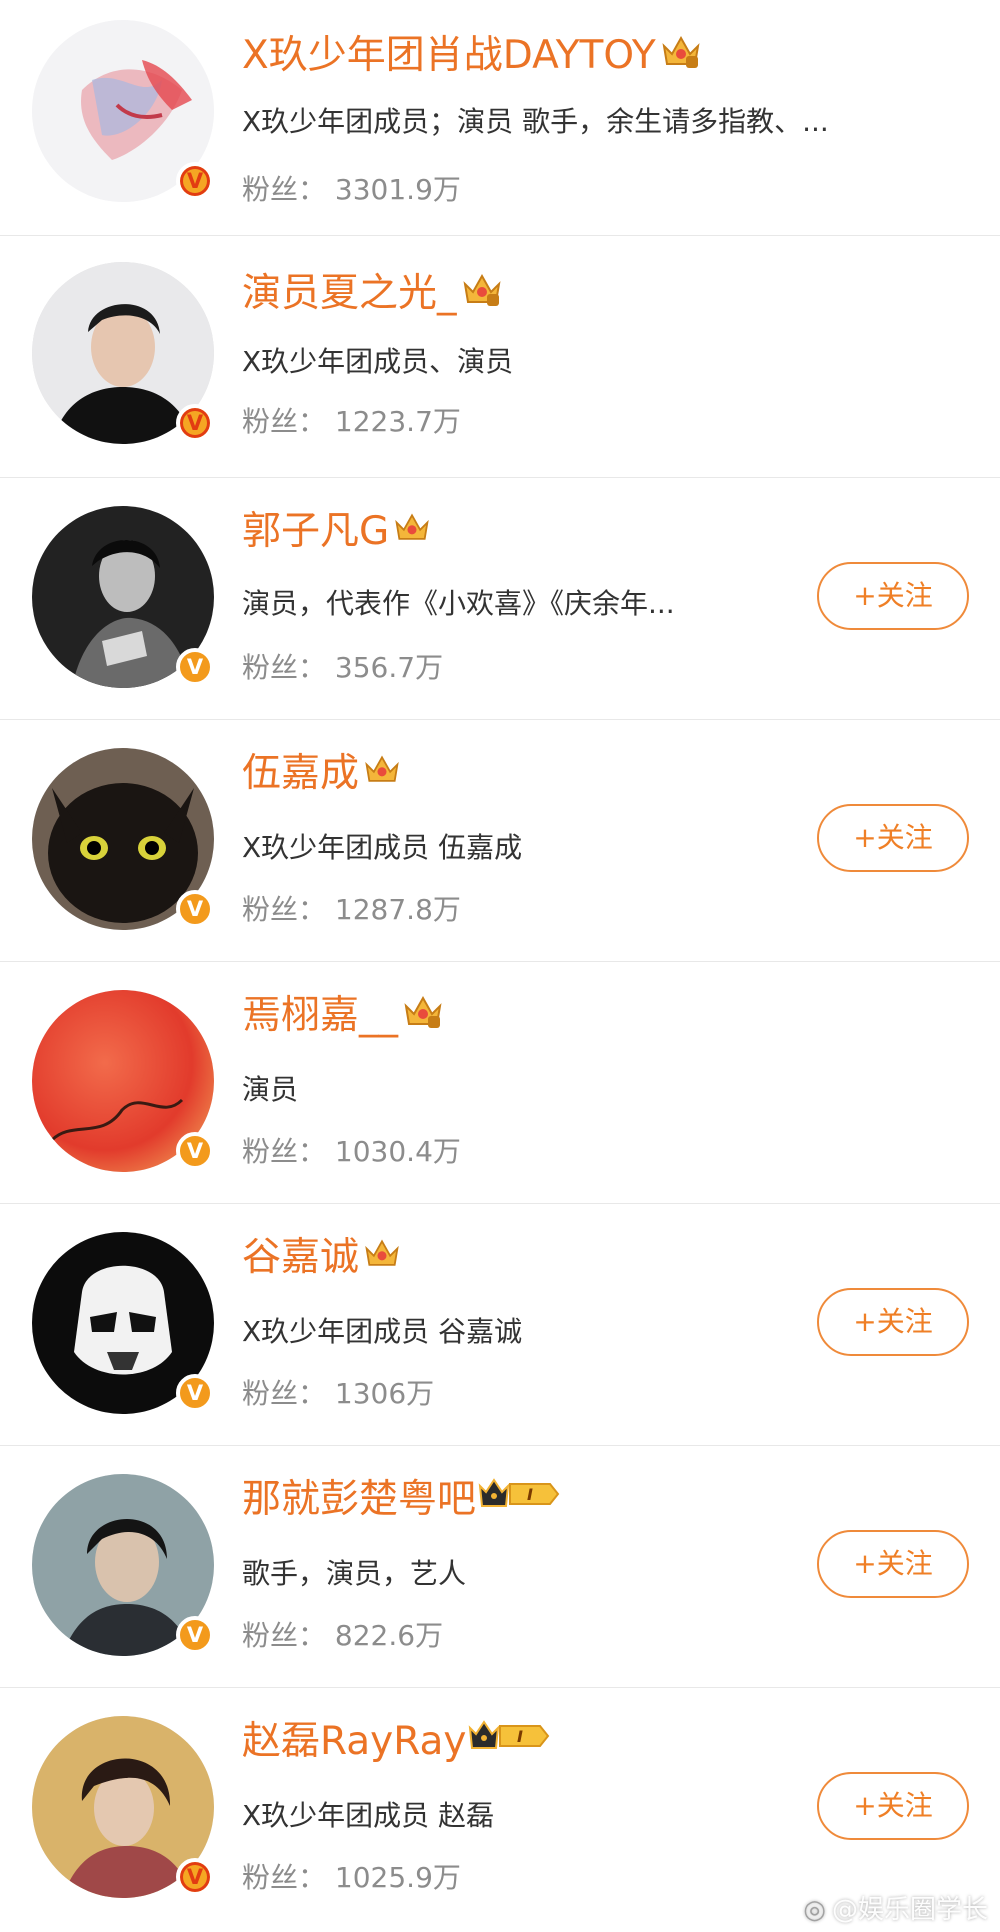 This screenshot has width=1000, height=1932. What do you see at coordinates (300, 1254) in the screenshot?
I see `user-name: 谷嘉诚` at bounding box center [300, 1254].